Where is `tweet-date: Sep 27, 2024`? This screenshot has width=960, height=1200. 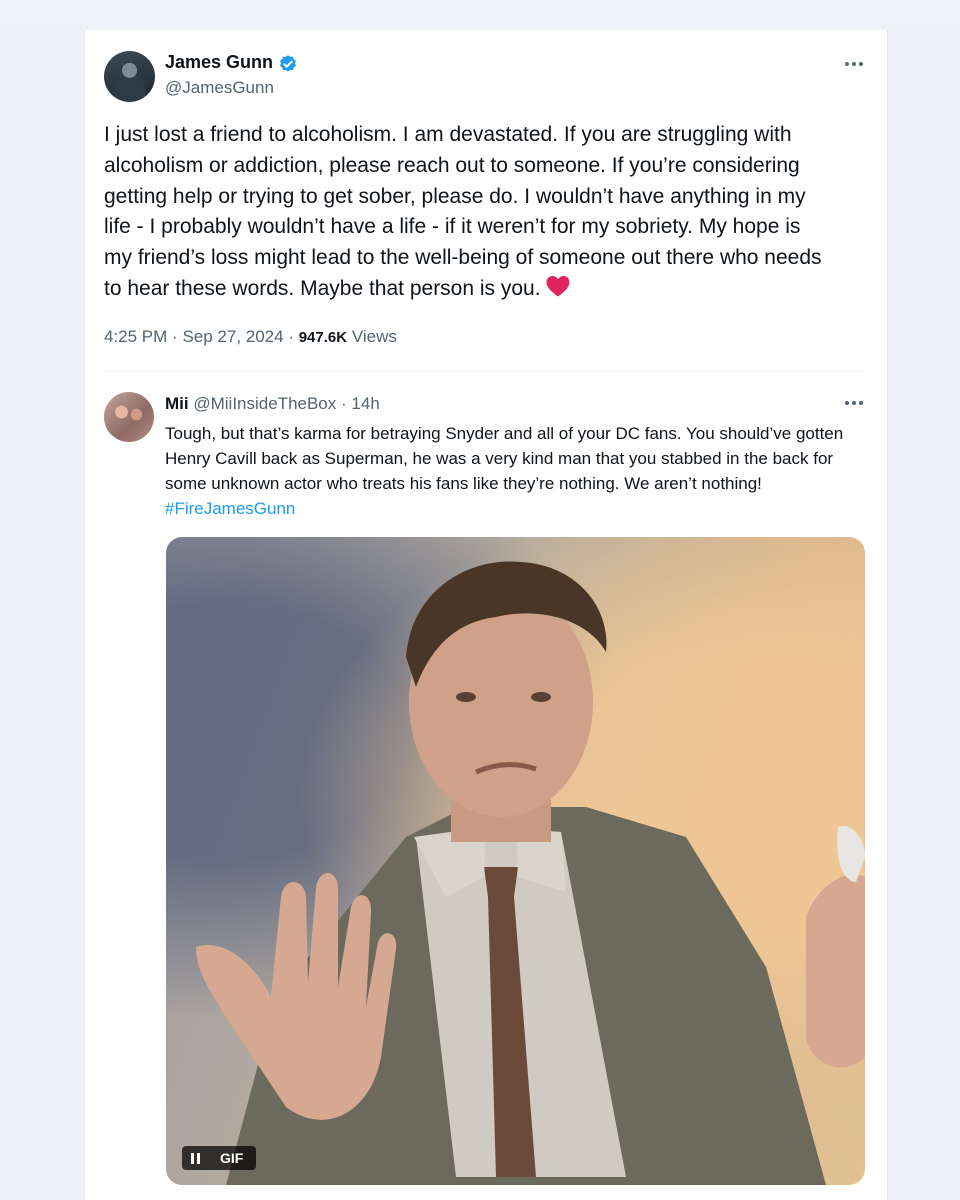 tweet-date: Sep 27, 2024 is located at coordinates (232, 336).